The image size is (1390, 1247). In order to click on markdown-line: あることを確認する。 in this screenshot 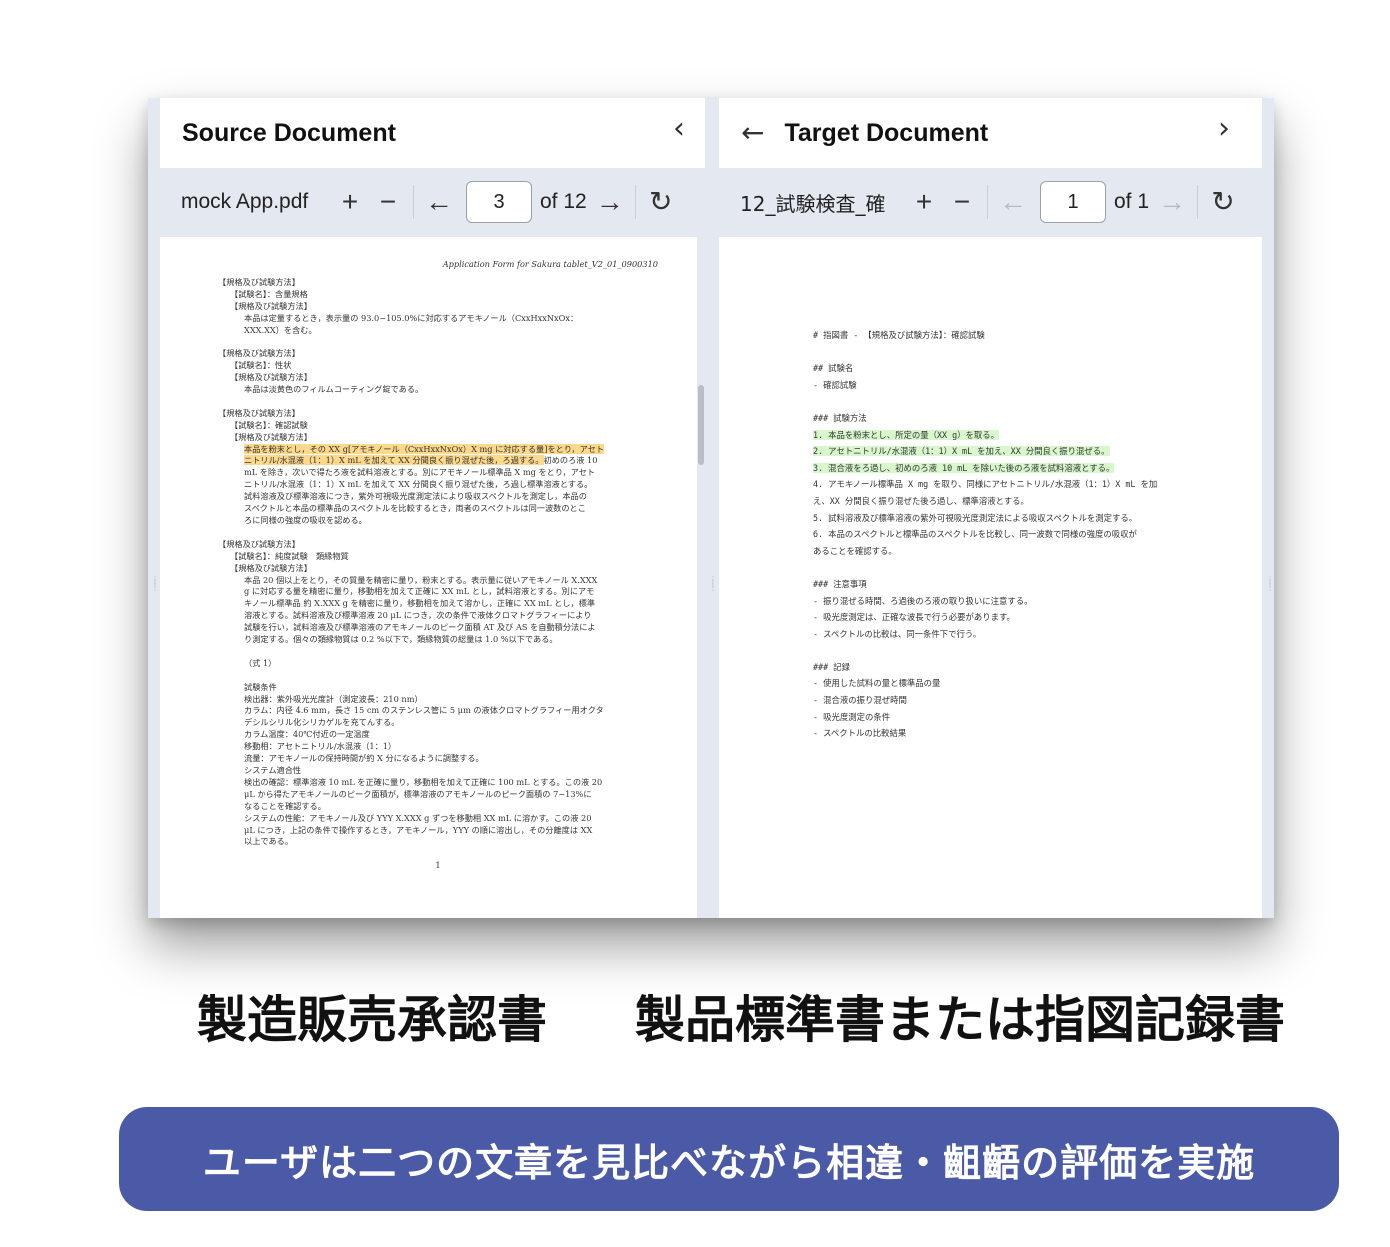, I will do `click(855, 550)`.